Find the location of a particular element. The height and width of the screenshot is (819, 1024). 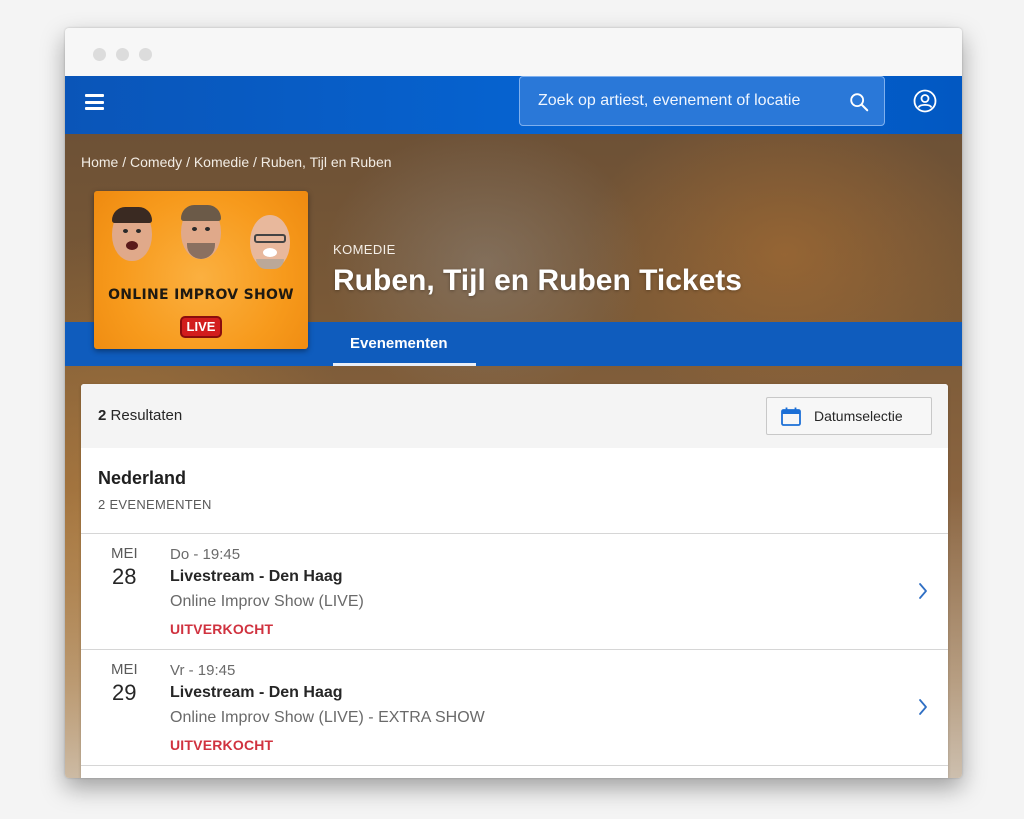

results-number: 2 is located at coordinates (102, 415).